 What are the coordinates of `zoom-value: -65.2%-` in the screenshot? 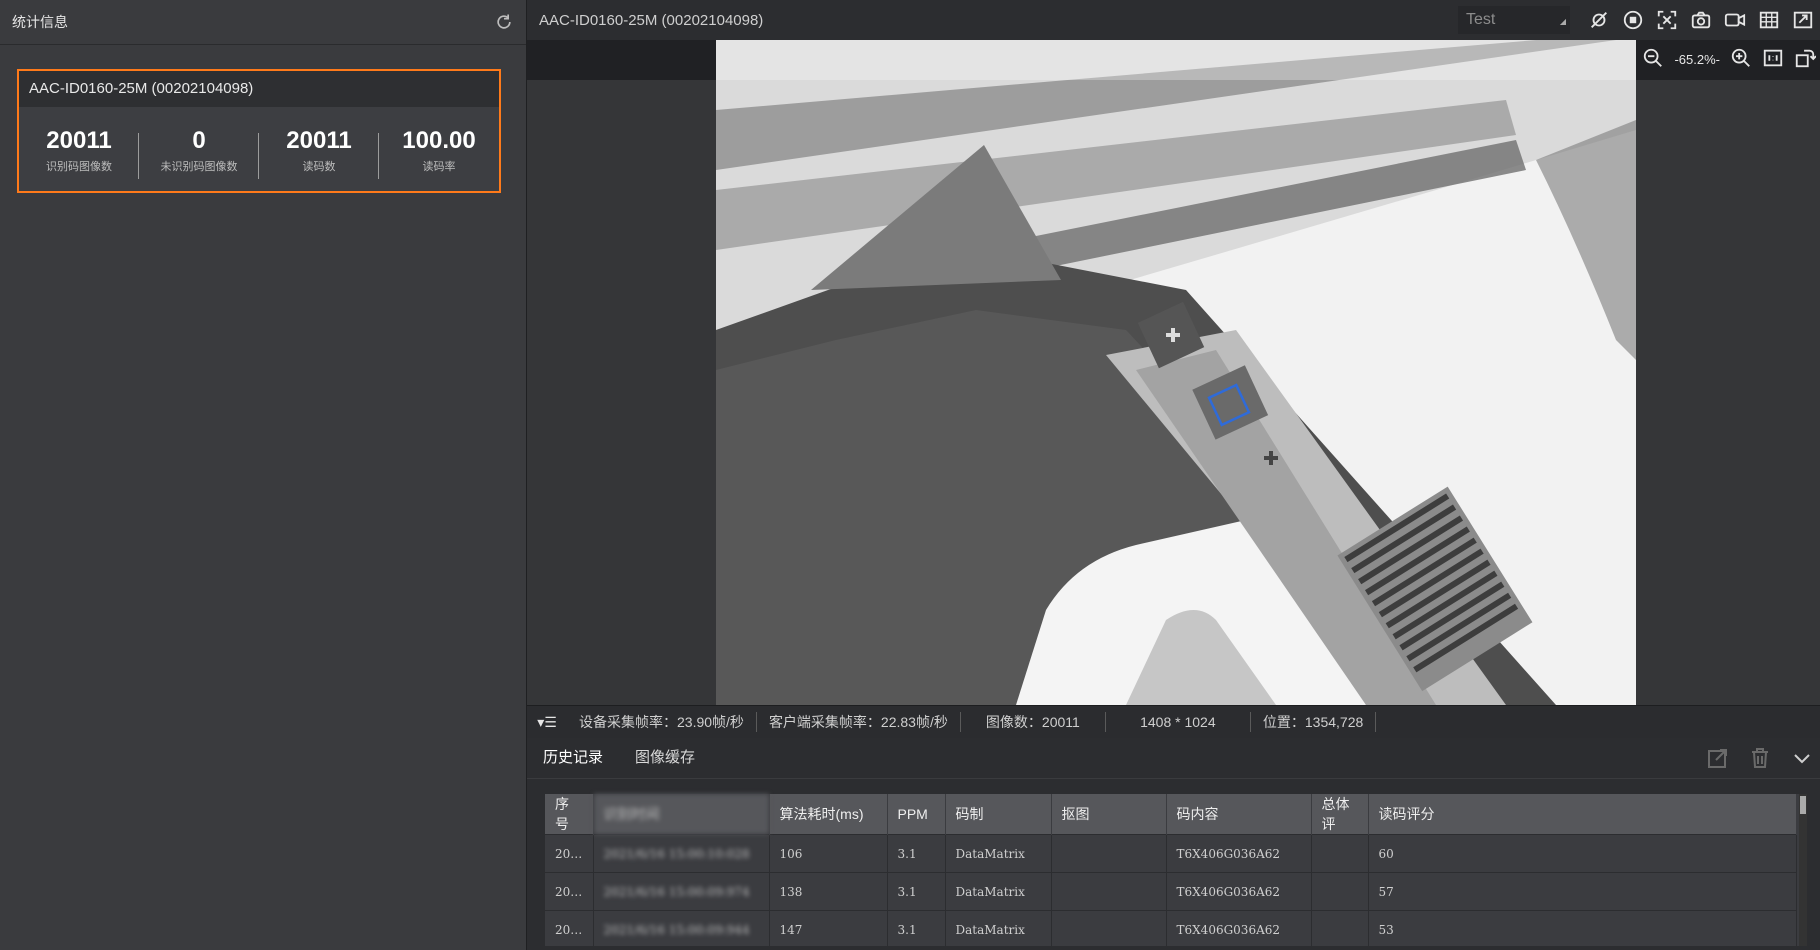 It's located at (1697, 59).